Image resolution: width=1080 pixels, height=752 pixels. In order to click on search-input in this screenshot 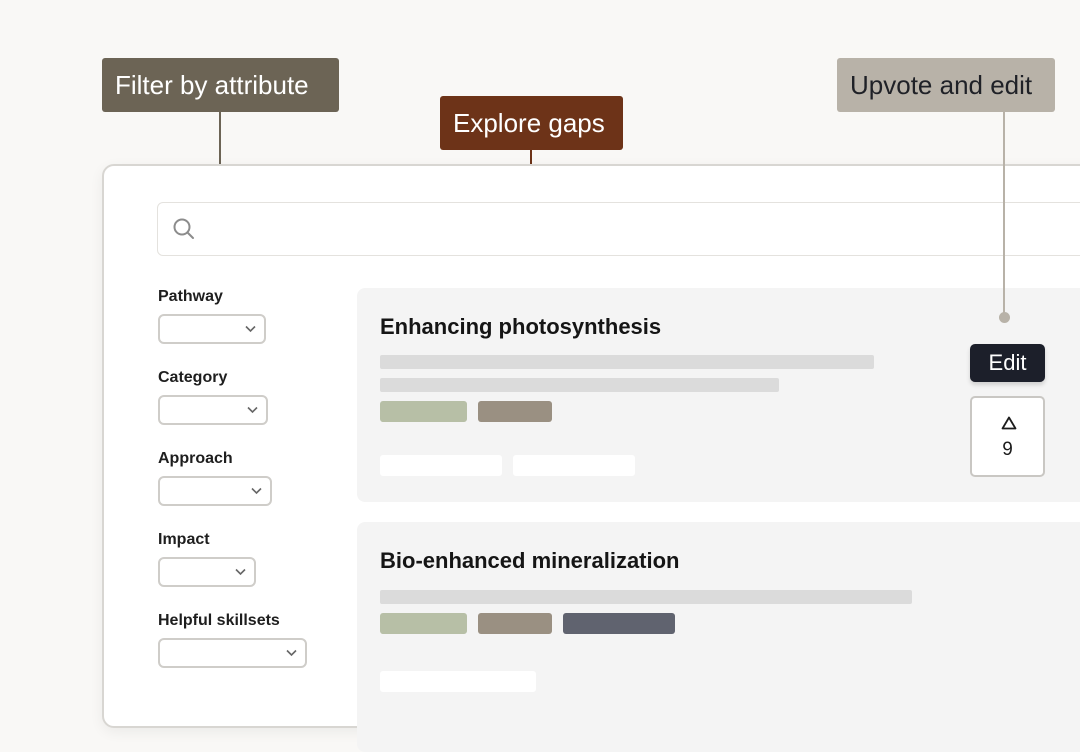, I will do `click(618, 229)`.